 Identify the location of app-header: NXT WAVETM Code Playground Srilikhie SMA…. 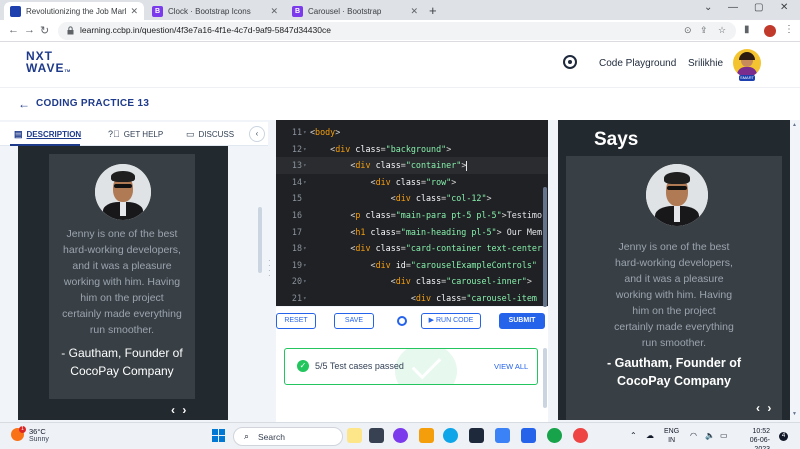
(400, 64).